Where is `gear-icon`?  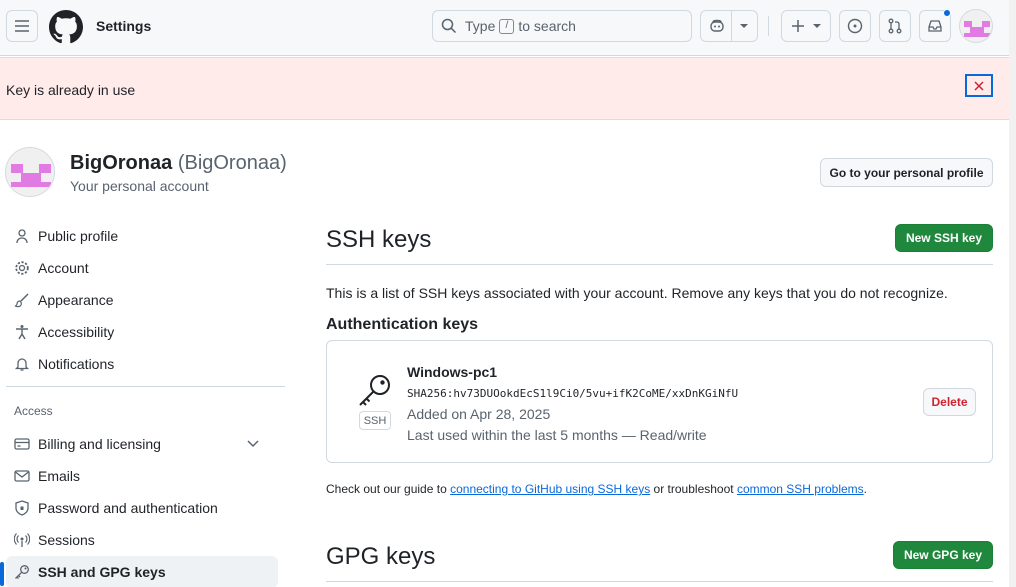
gear-icon is located at coordinates (22, 268).